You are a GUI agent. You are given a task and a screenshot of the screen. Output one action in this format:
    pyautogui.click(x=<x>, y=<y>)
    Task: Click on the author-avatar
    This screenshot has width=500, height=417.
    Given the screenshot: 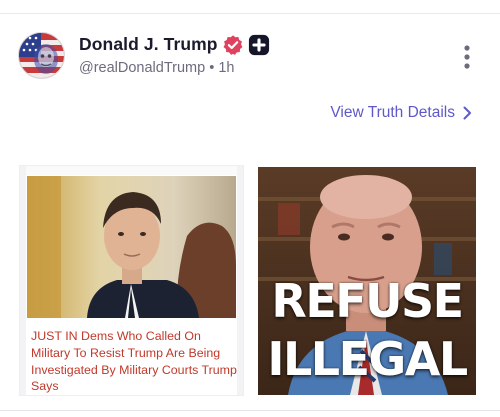 What is the action you would take?
    pyautogui.click(x=41, y=55)
    